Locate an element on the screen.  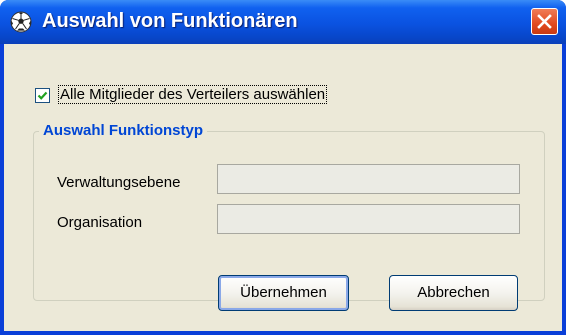
groupbox-title: Auswahl Funktionstyp is located at coordinates (123, 130).